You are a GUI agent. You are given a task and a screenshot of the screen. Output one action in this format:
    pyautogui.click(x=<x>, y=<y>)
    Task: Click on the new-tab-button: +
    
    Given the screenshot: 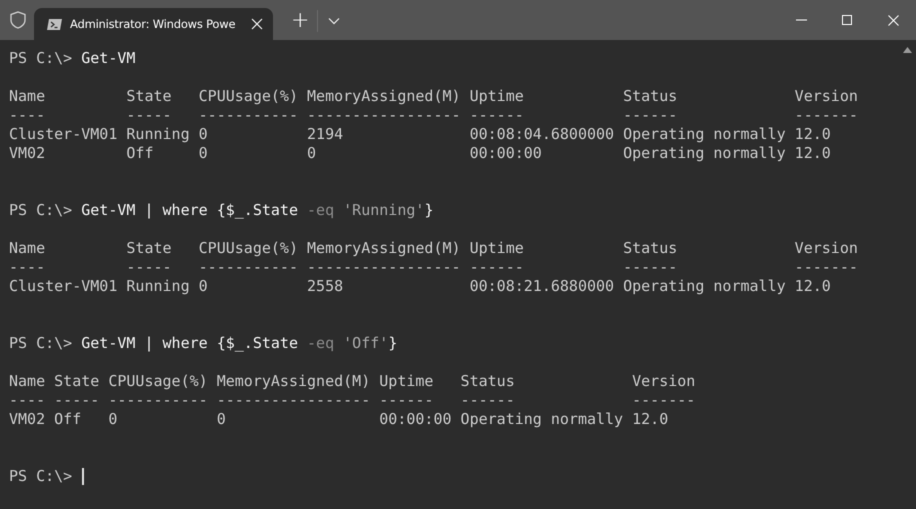 What is the action you would take?
    pyautogui.click(x=300, y=21)
    